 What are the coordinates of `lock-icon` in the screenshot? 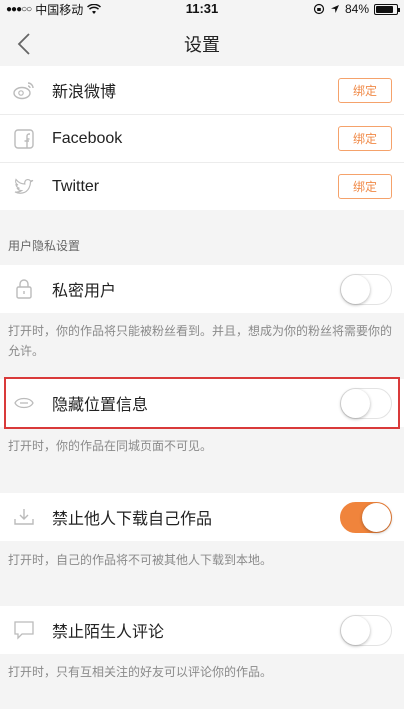 It's located at (24, 289).